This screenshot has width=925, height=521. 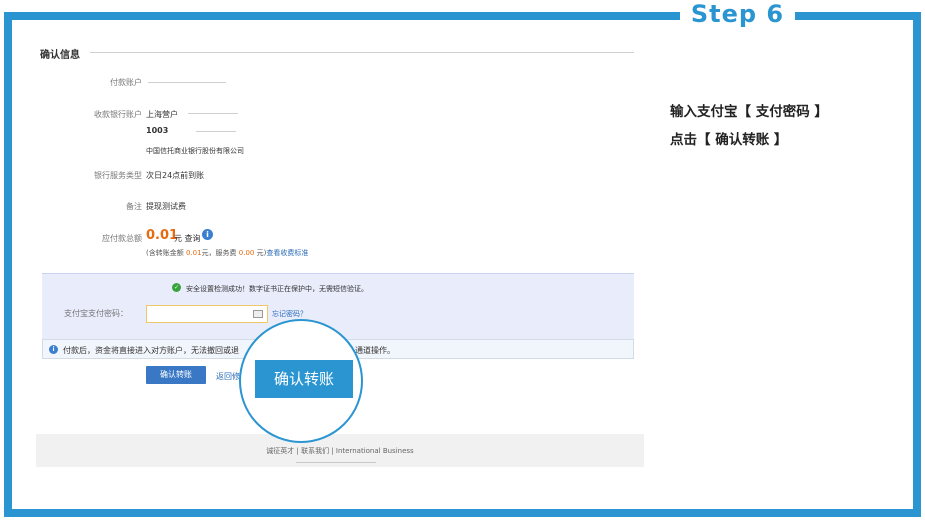 What do you see at coordinates (277, 289) in the screenshot?
I see `security-status: 安全设置检测成功！数字证书正在保护中，无需短信验证。` at bounding box center [277, 289].